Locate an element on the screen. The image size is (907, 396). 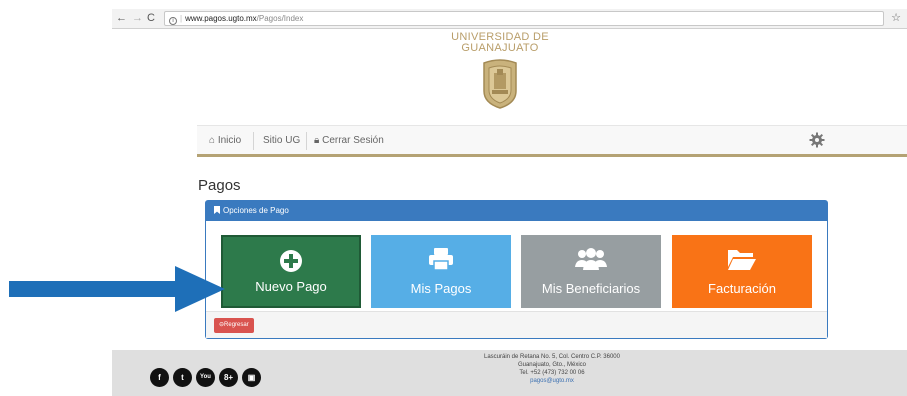
folder-open-icon is located at coordinates (742, 260).